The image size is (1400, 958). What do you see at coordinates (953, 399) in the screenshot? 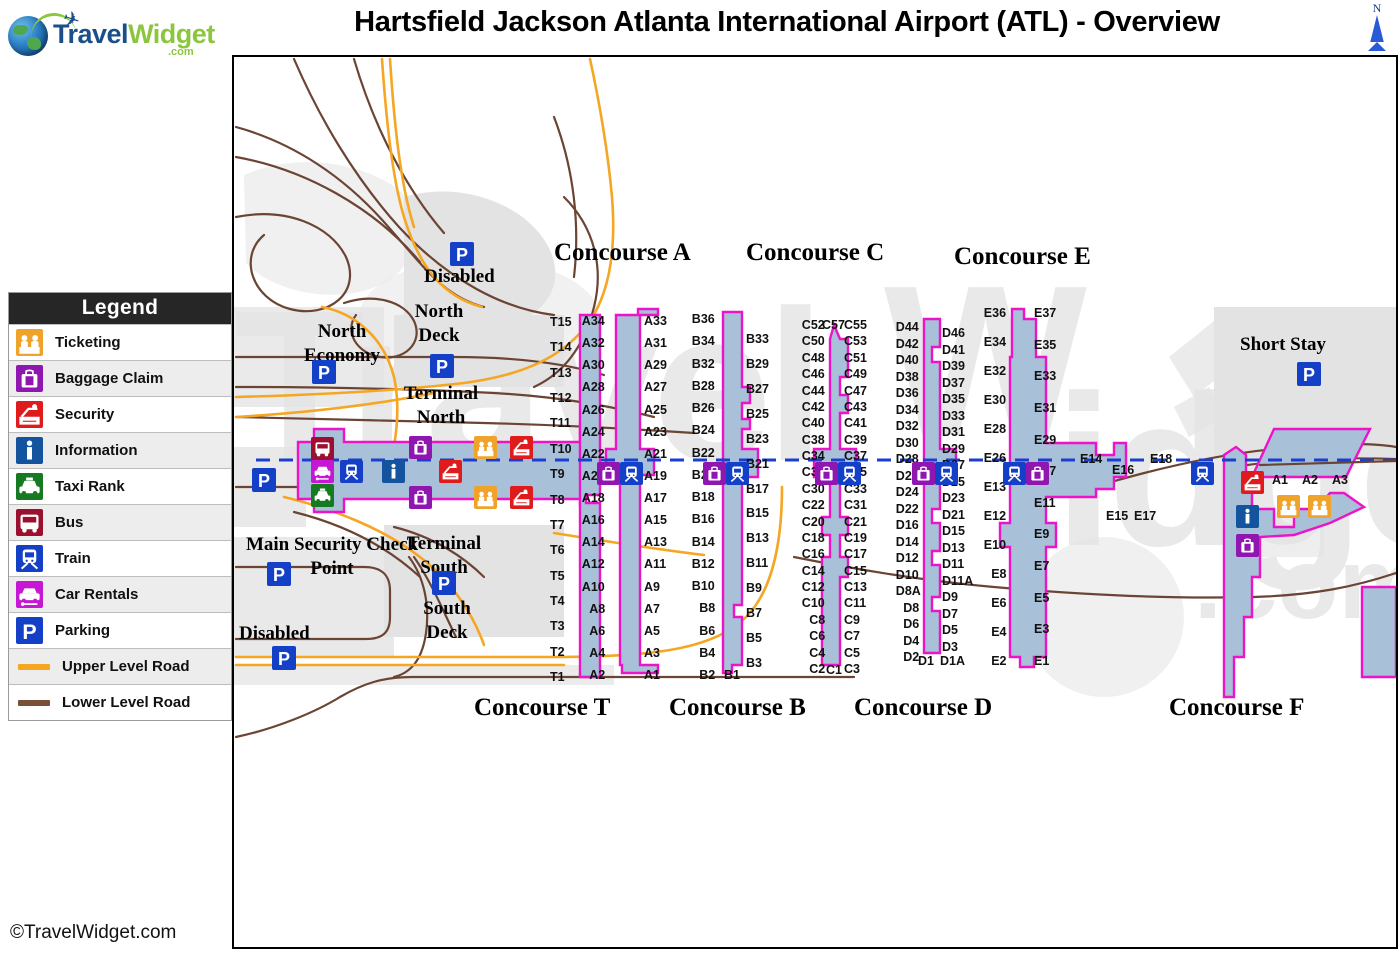
I see `gate-label-D35: D35` at bounding box center [953, 399].